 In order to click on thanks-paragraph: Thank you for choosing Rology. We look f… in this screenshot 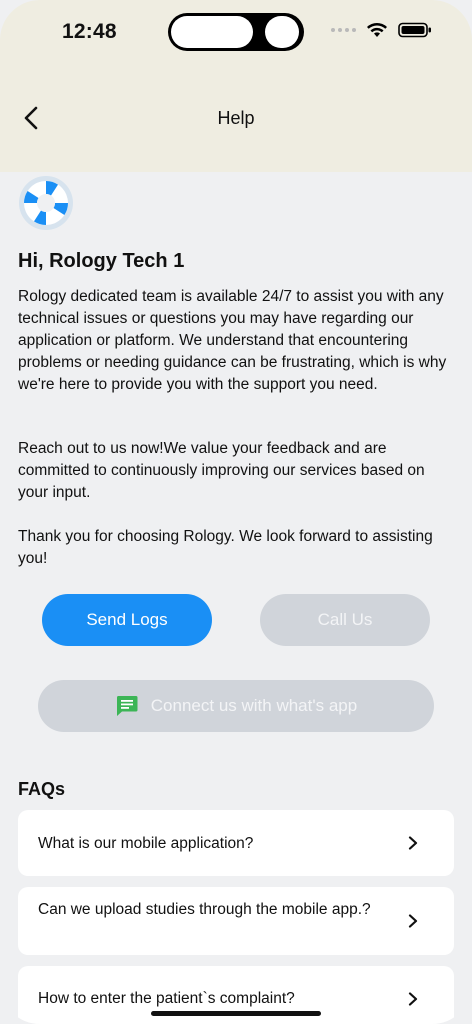, I will do `click(225, 547)`.